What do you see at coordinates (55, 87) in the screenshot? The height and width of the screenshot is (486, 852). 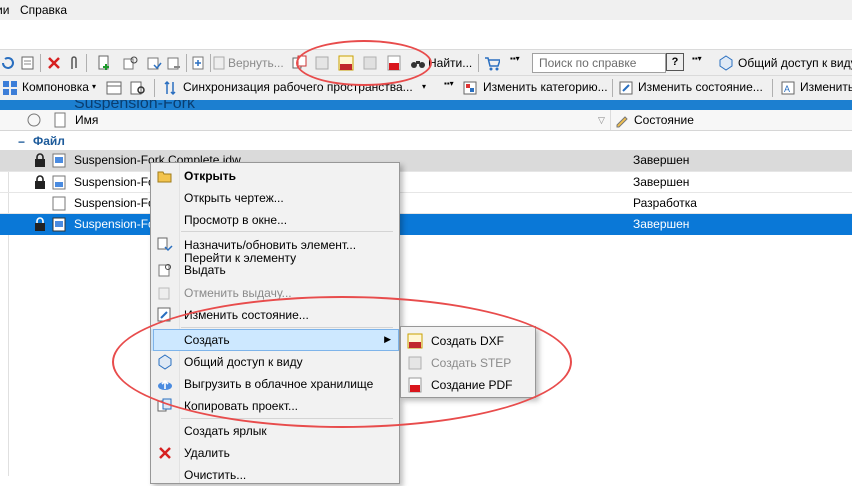 I see `layout-dropdown: Компоновка` at bounding box center [55, 87].